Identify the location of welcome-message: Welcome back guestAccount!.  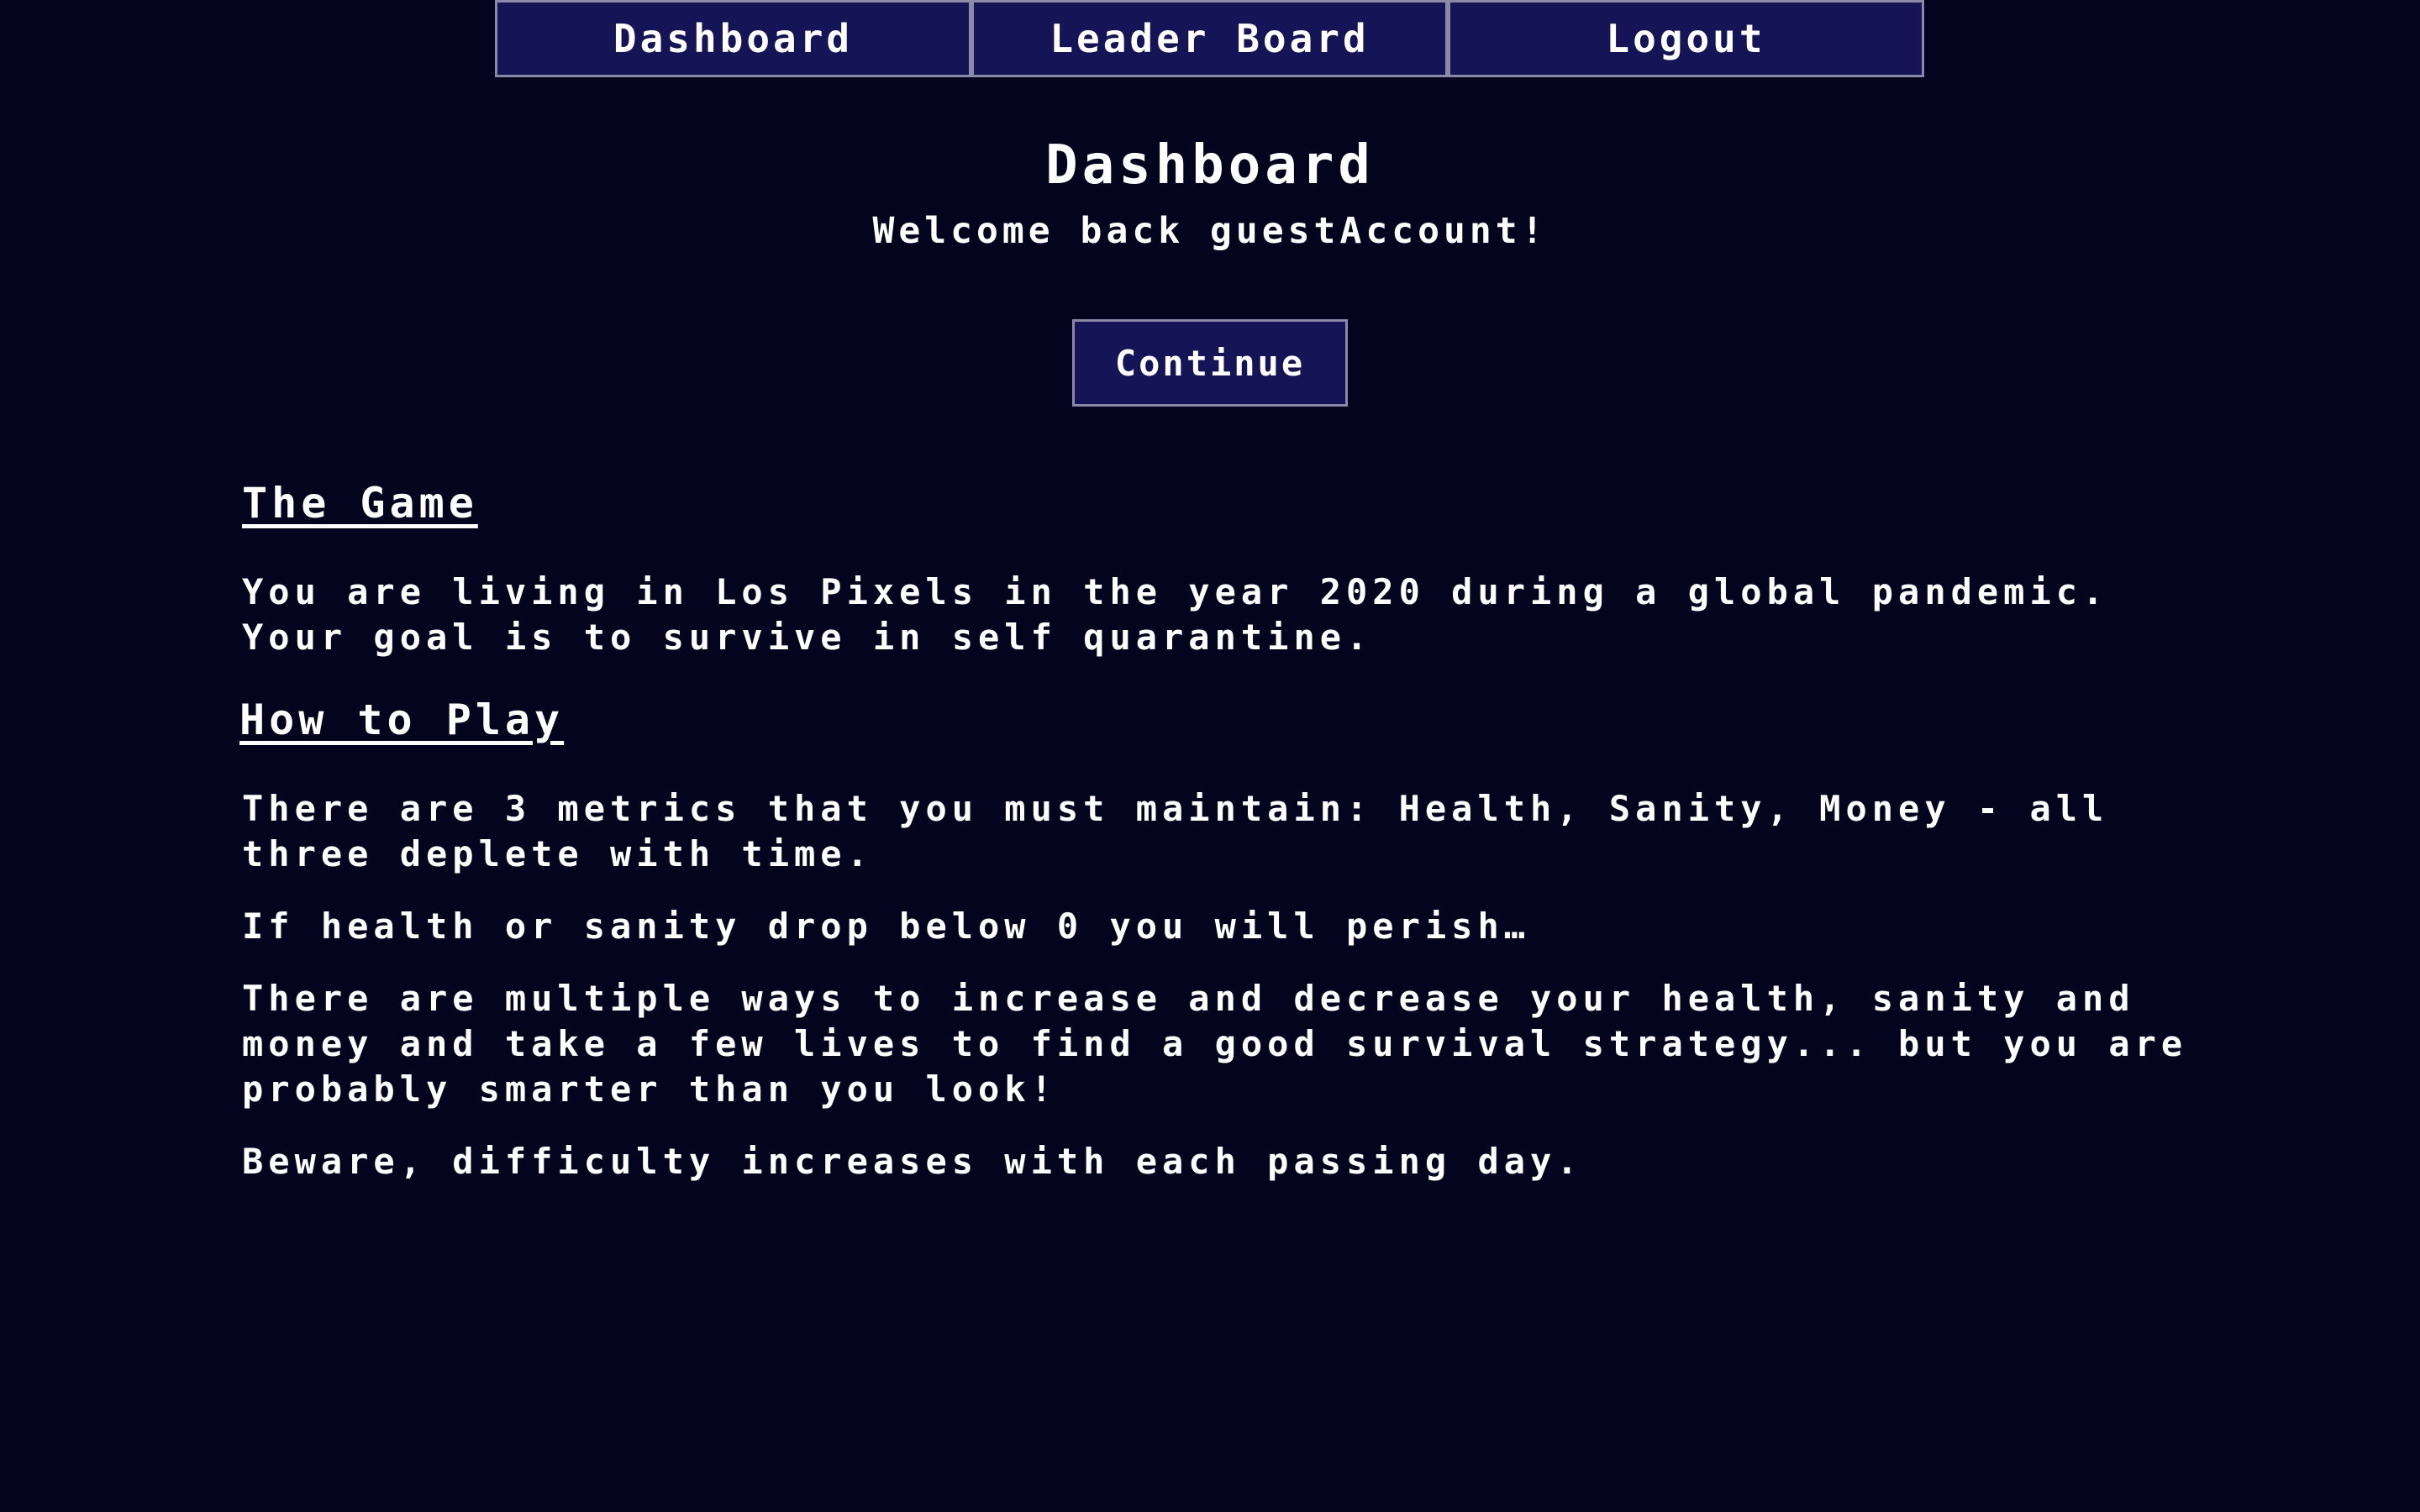
(1210, 231).